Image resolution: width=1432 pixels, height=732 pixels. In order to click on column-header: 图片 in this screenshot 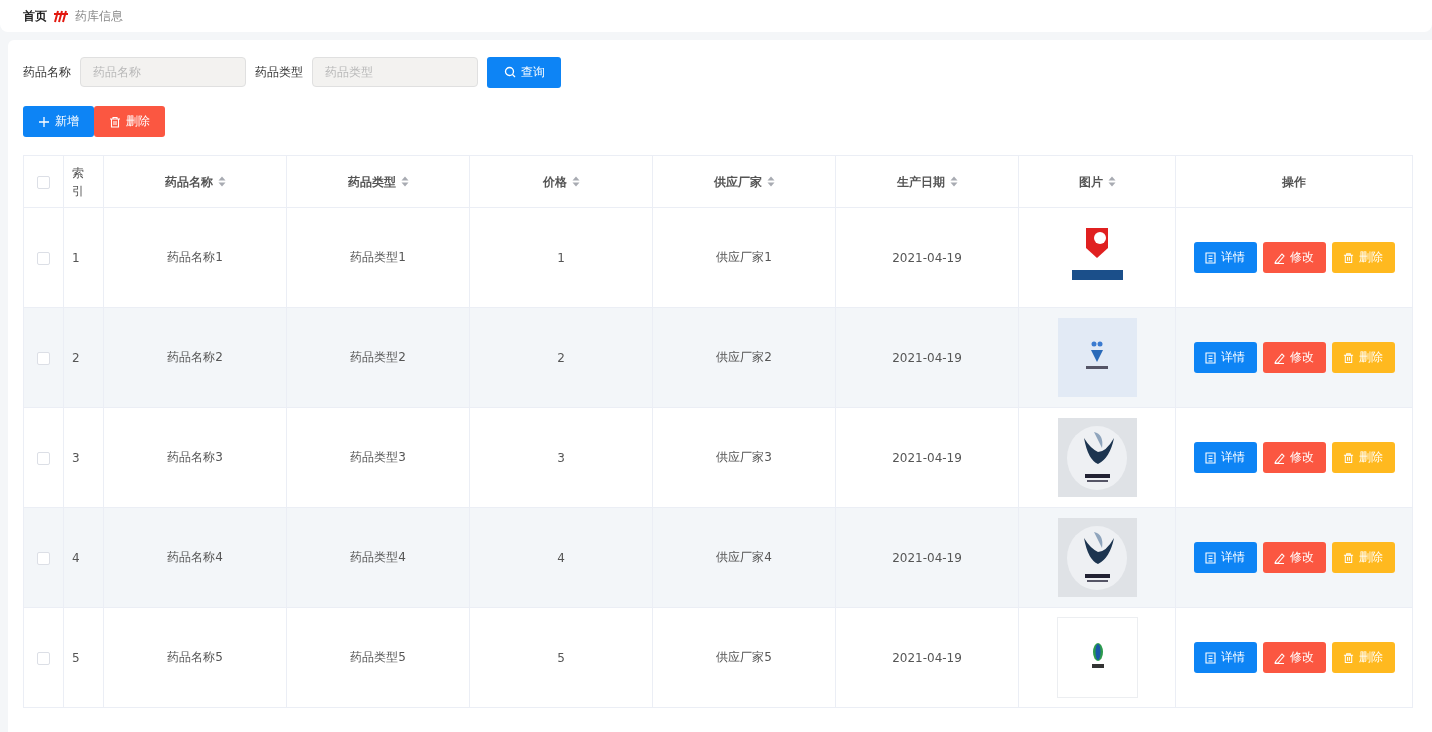, I will do `click(1090, 182)`.